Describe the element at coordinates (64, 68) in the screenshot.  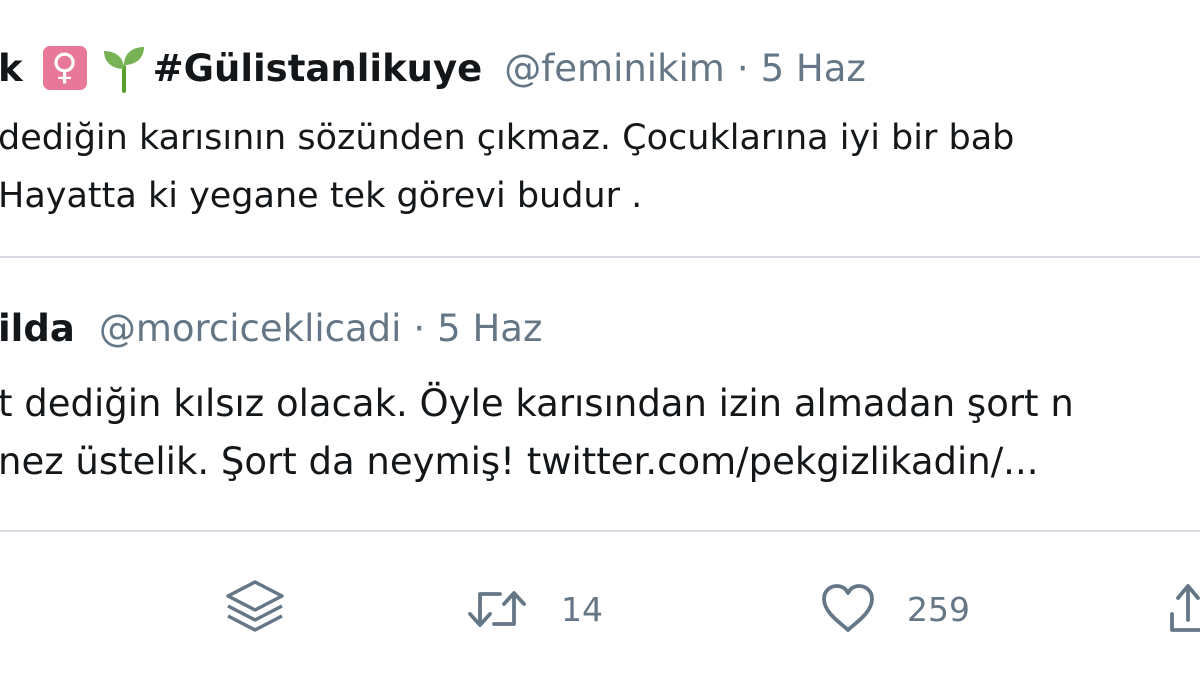
I see `female-sign-icon: ♀` at that location.